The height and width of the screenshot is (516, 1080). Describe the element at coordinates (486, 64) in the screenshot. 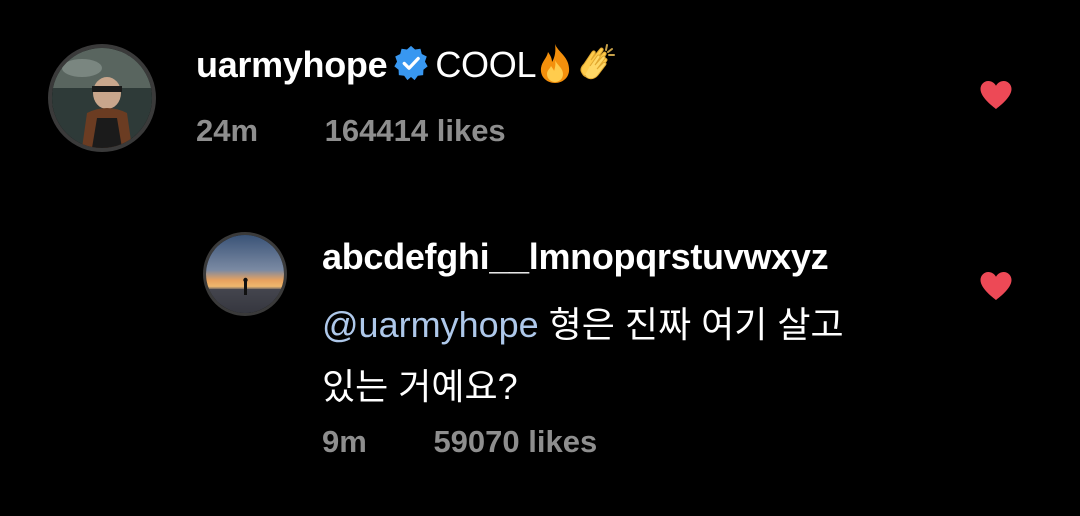

I see `comment-text: COOL` at that location.